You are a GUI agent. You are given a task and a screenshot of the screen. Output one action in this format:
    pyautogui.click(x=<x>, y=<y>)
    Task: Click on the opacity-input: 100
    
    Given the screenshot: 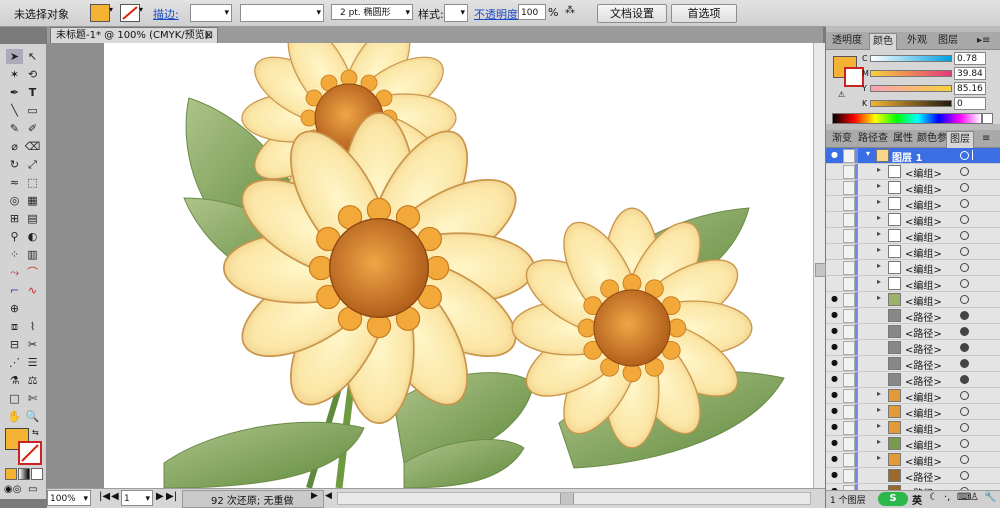 What is the action you would take?
    pyautogui.click(x=532, y=12)
    